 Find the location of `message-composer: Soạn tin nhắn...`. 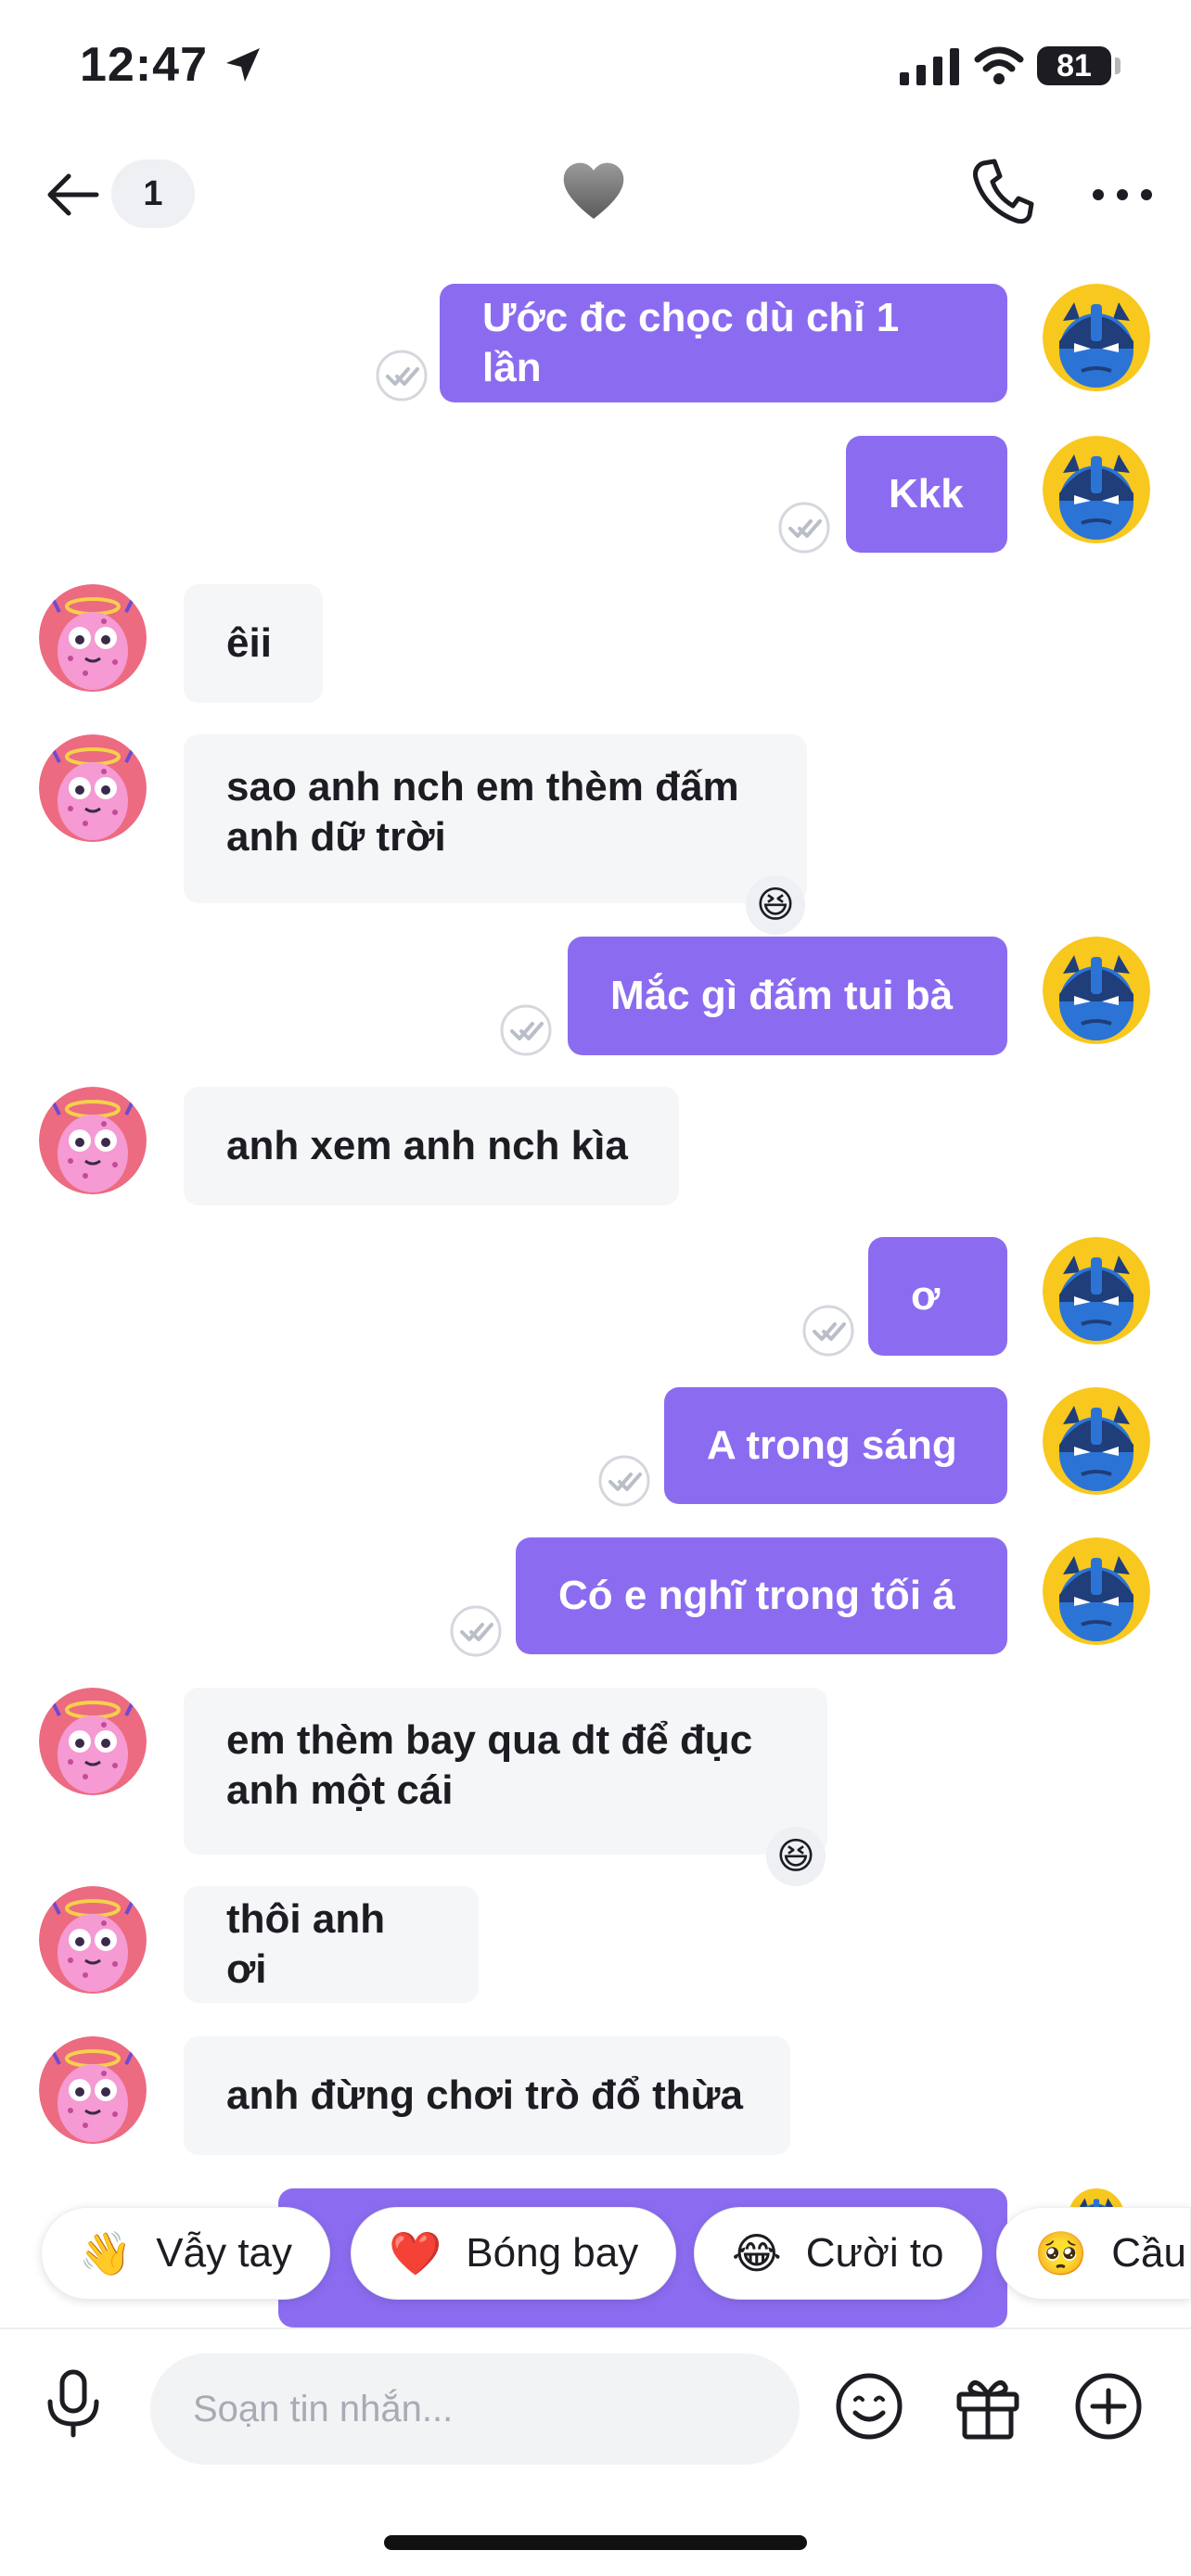

message-composer: Soạn tin nhắn... is located at coordinates (595, 2402).